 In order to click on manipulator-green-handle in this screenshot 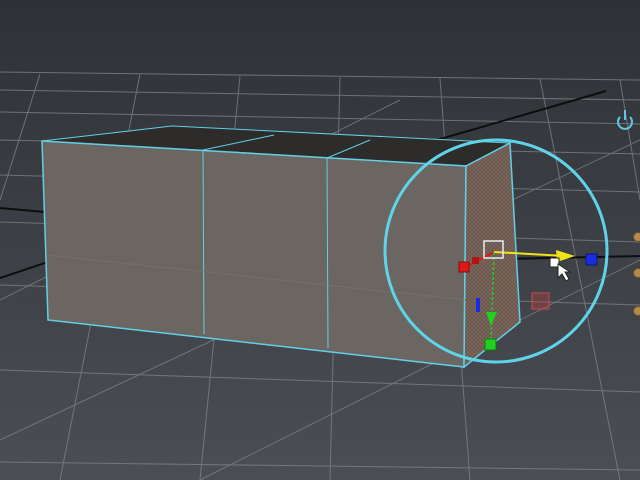, I will do `click(490, 344)`.